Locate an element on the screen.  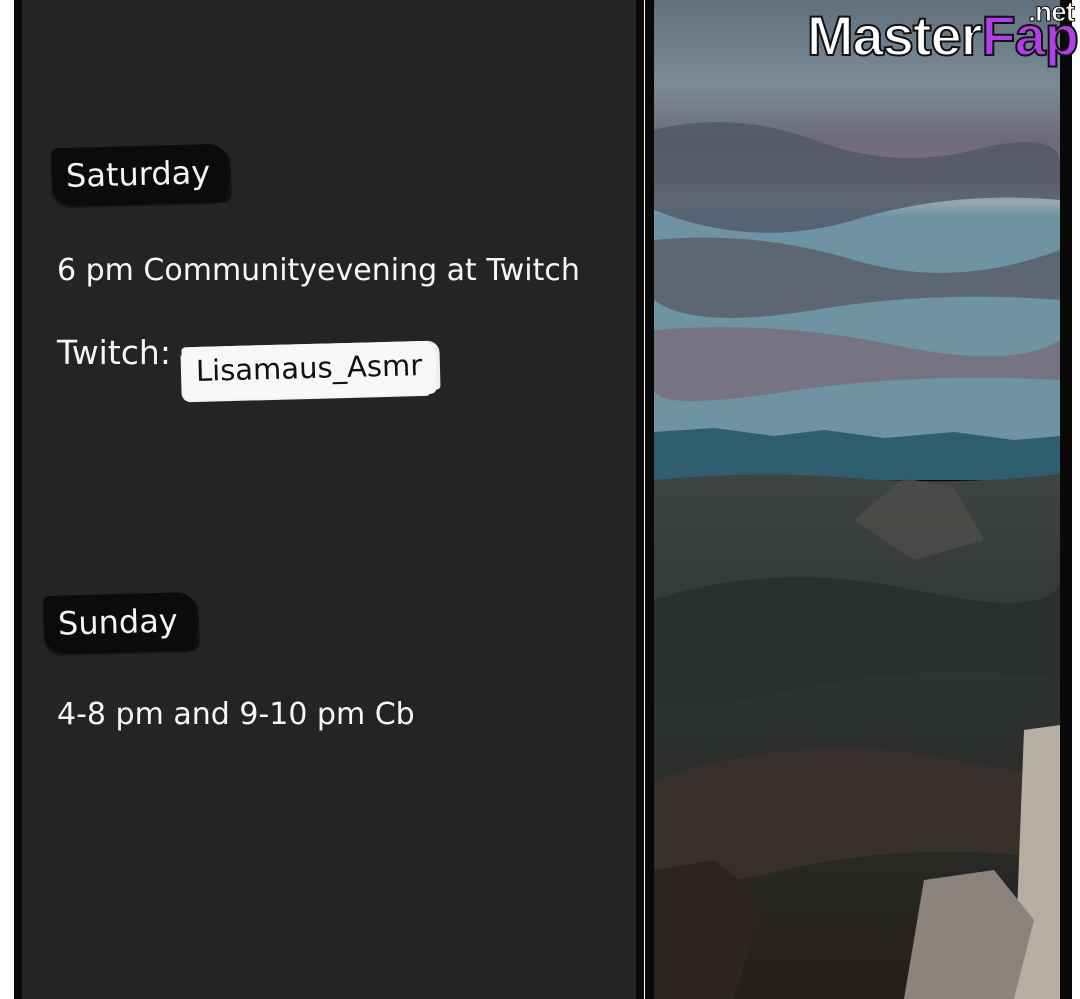
saturday-event-text: 6 pm Communityevening at Twitch is located at coordinates (318, 270).